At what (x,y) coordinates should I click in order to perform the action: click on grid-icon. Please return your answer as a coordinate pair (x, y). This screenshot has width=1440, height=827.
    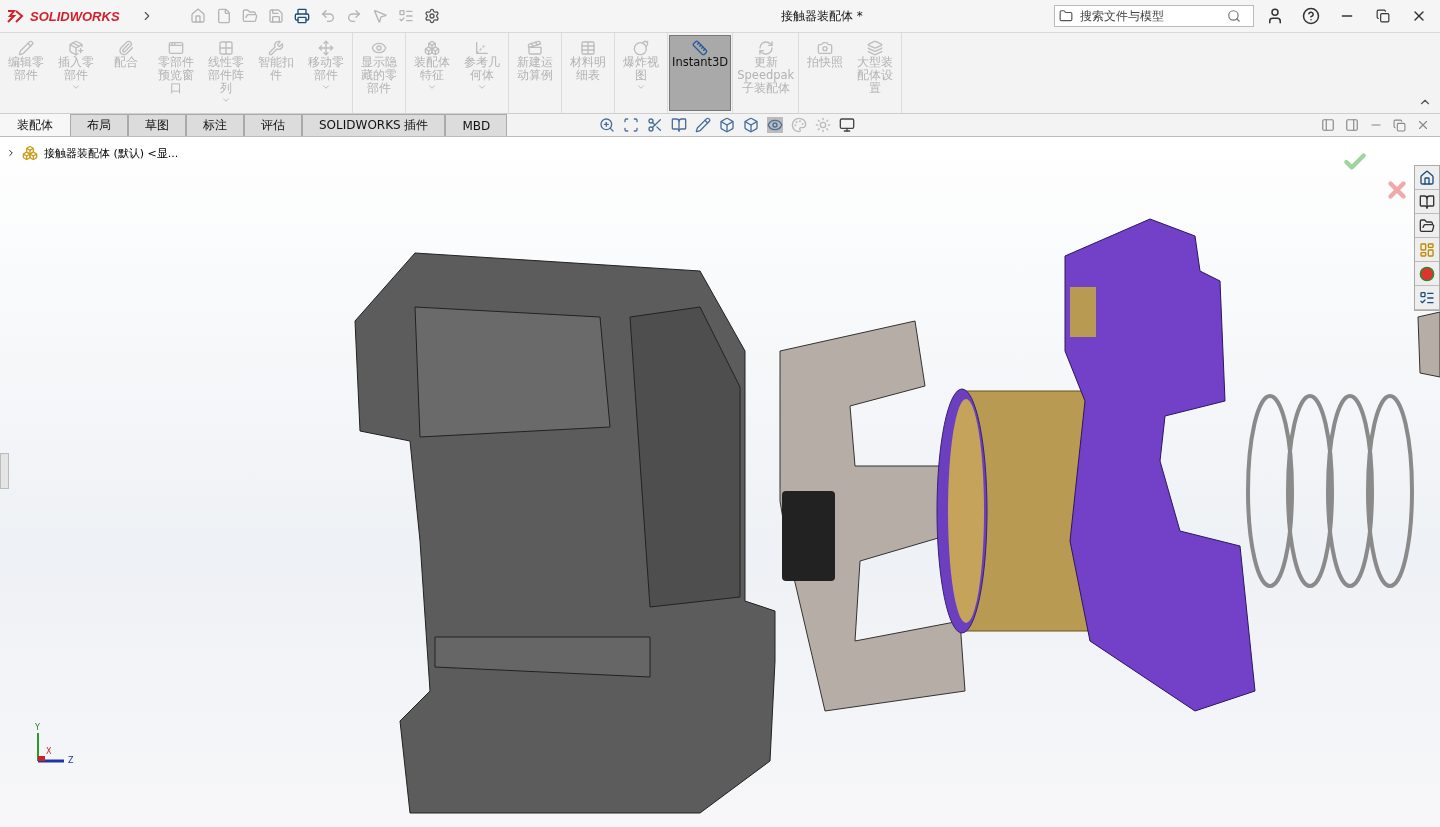
    Looking at the image, I should click on (226, 48).